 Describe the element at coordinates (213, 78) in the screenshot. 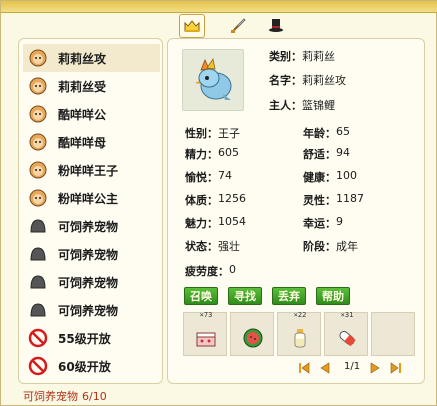

I see `pet-bird-icon` at that location.